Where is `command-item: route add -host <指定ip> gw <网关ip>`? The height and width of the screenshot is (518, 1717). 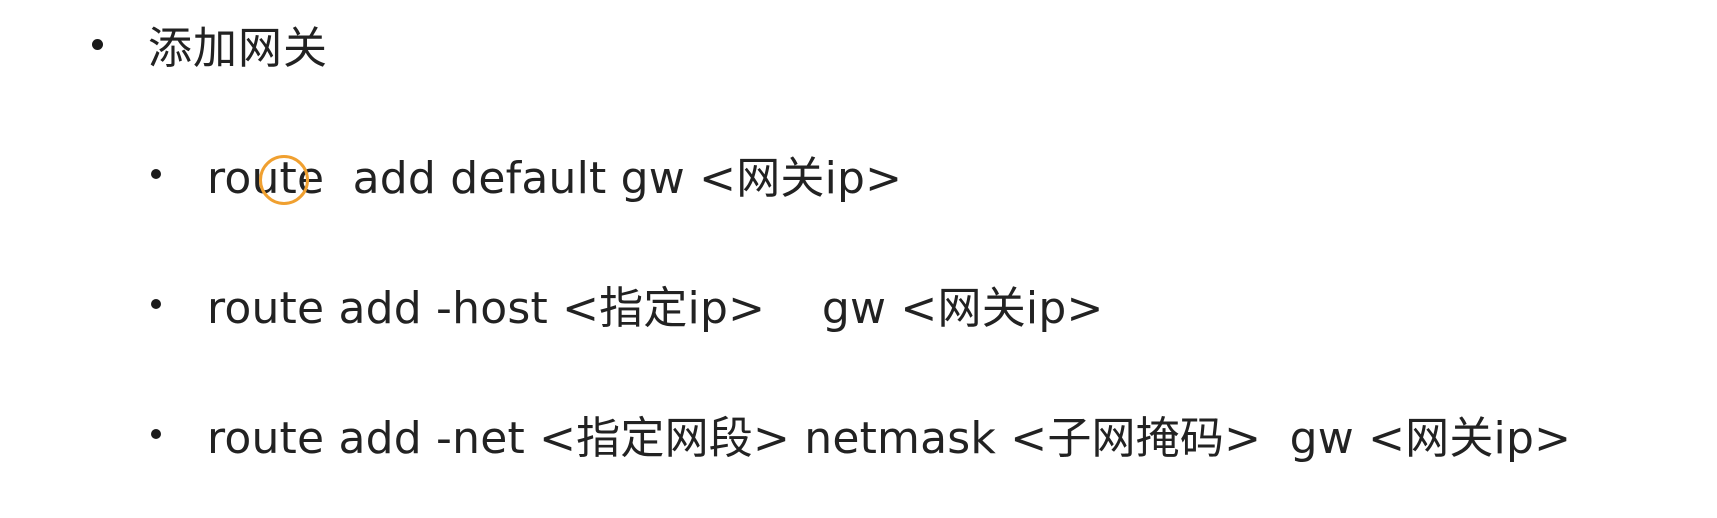 command-item: route add -host <指定ip> gw <网关ip> is located at coordinates (627, 304).